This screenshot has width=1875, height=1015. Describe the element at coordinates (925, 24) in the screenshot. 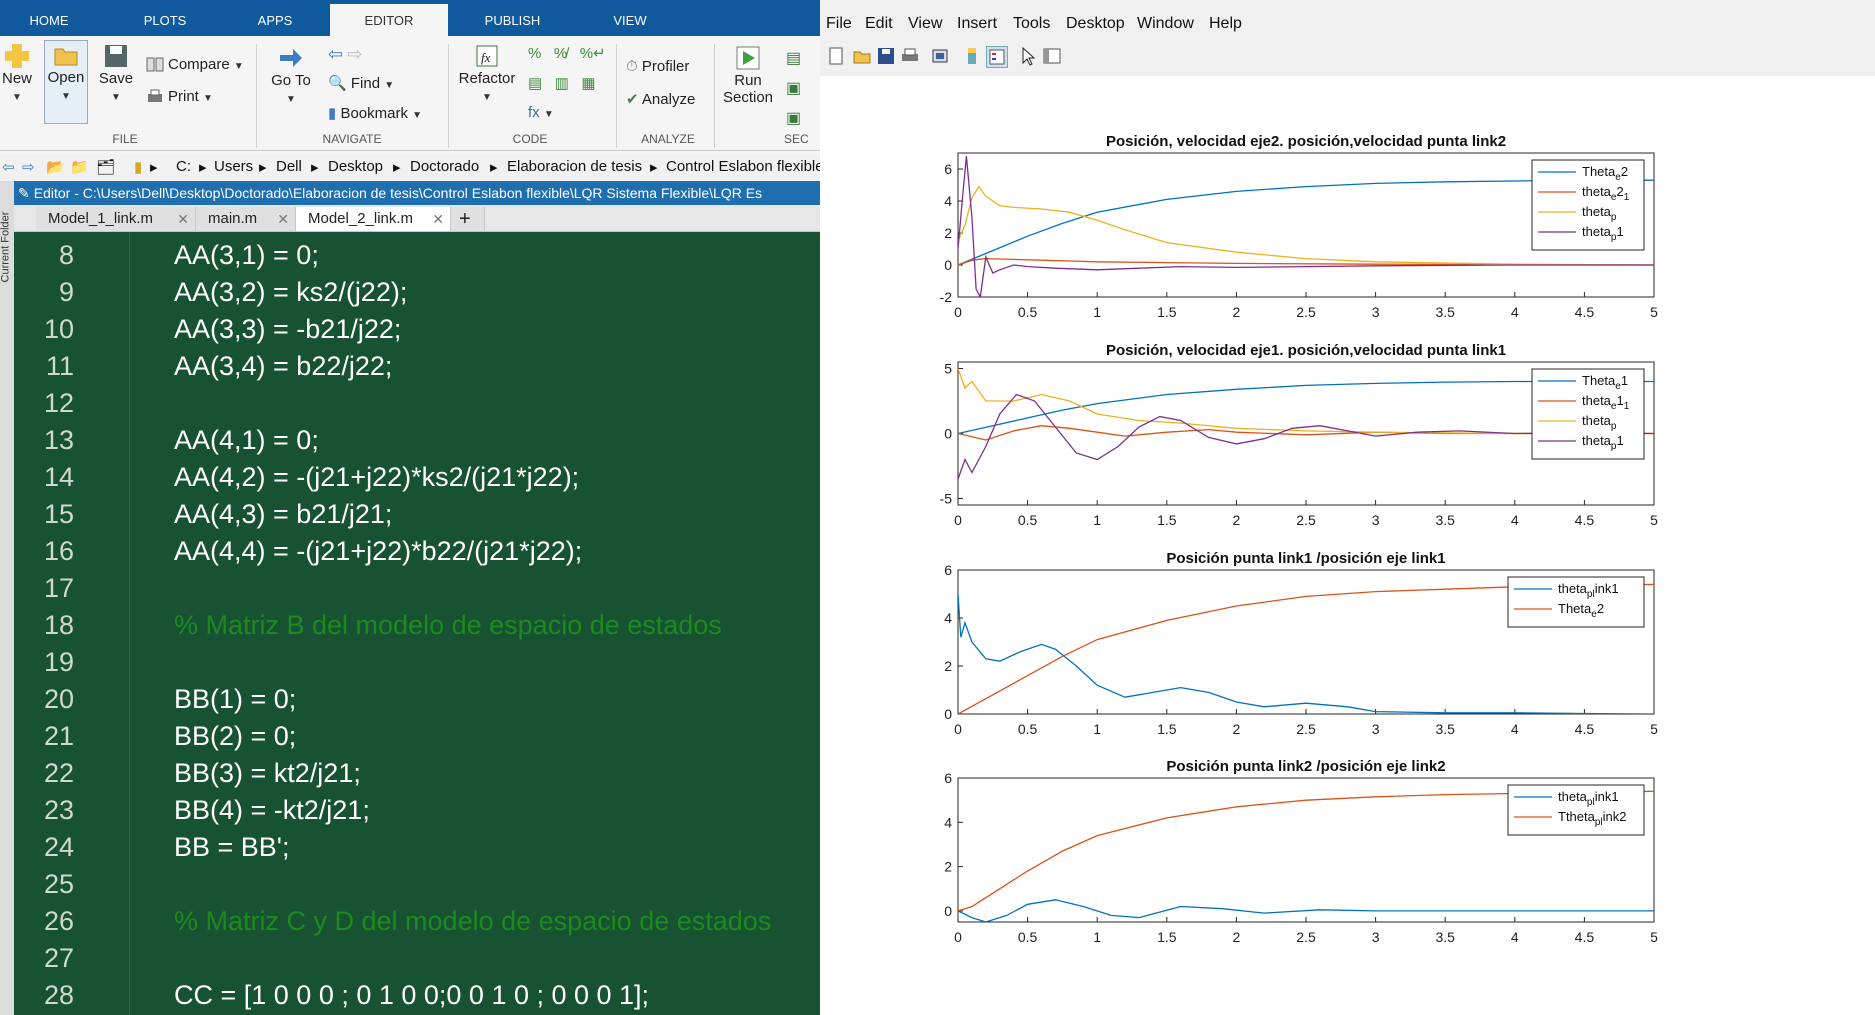

I see `menu-view: View` at that location.